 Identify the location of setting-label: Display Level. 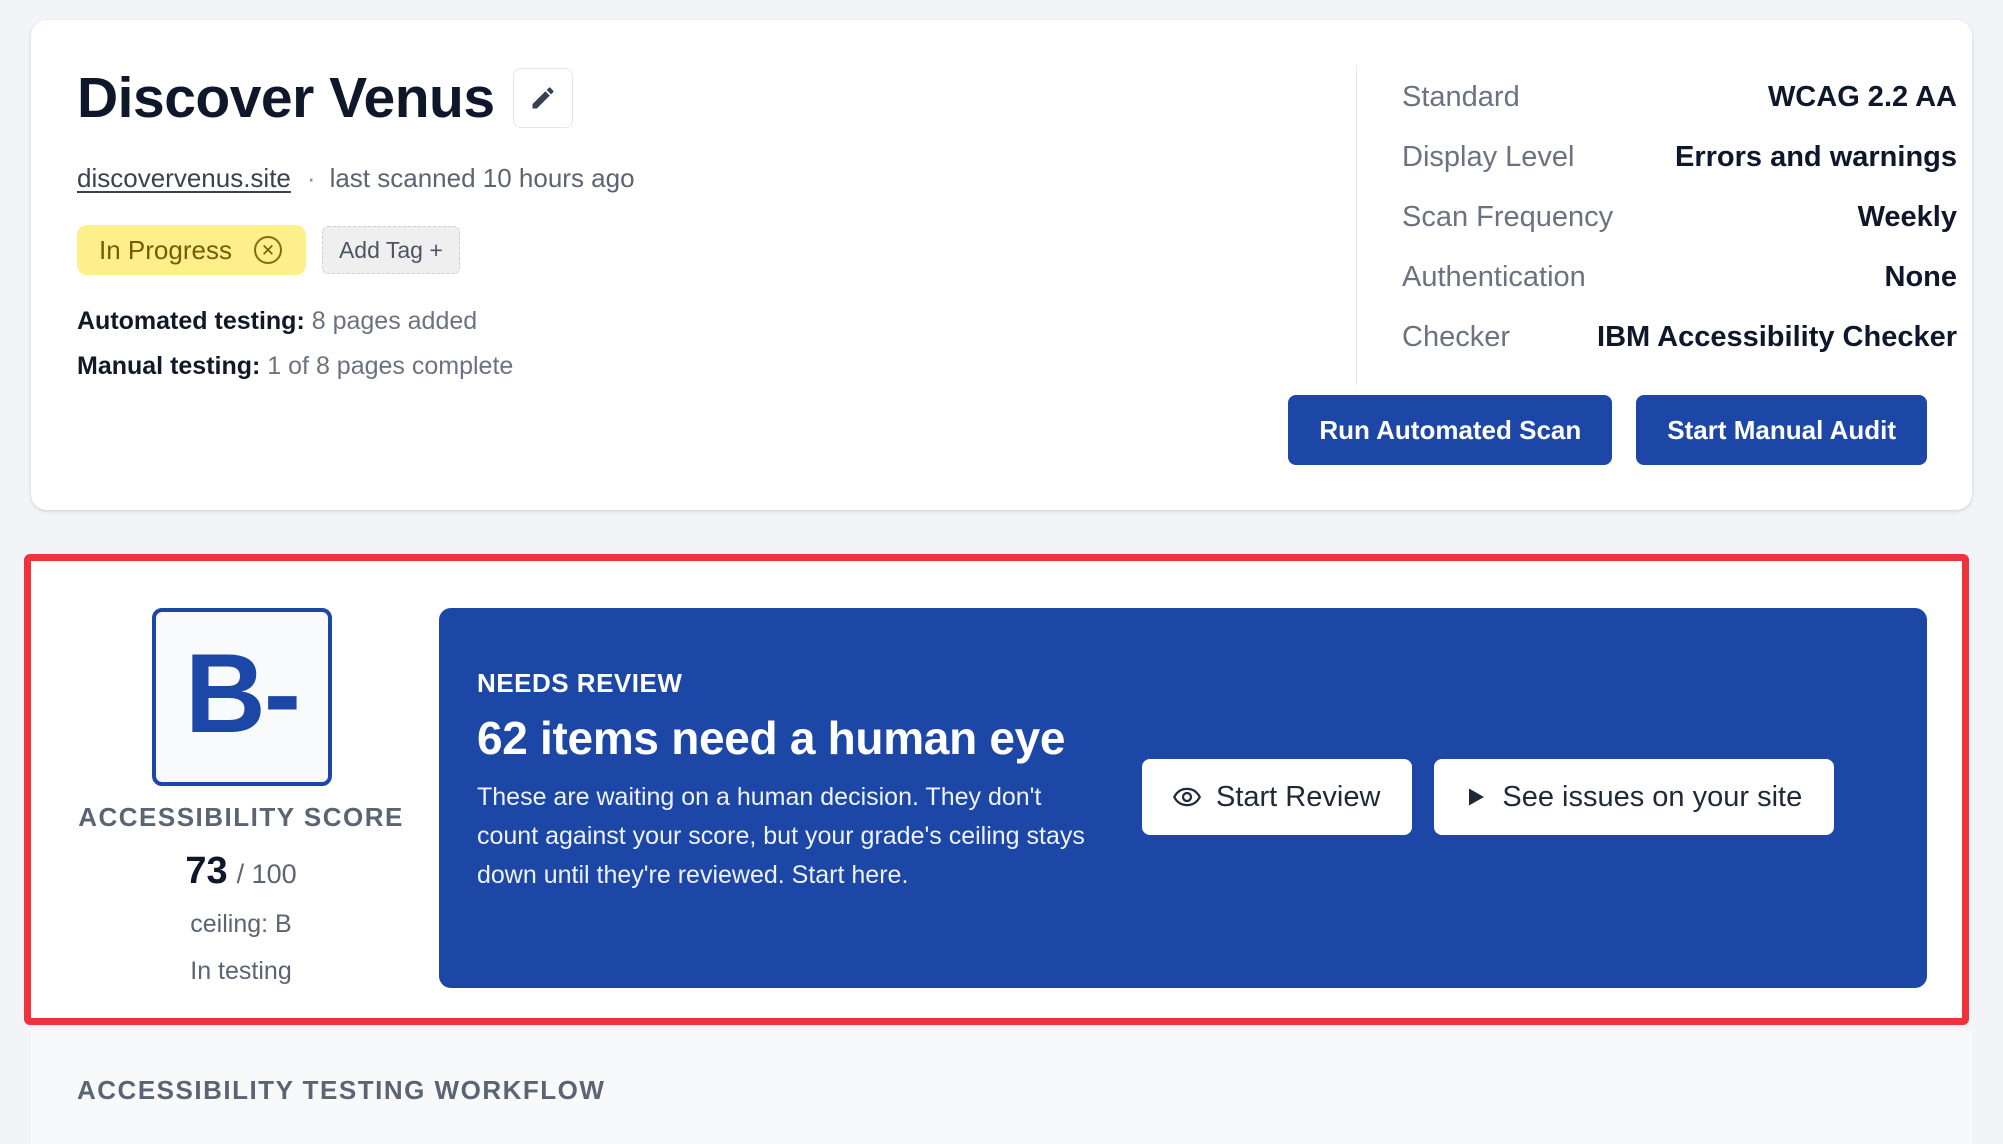
(1488, 156).